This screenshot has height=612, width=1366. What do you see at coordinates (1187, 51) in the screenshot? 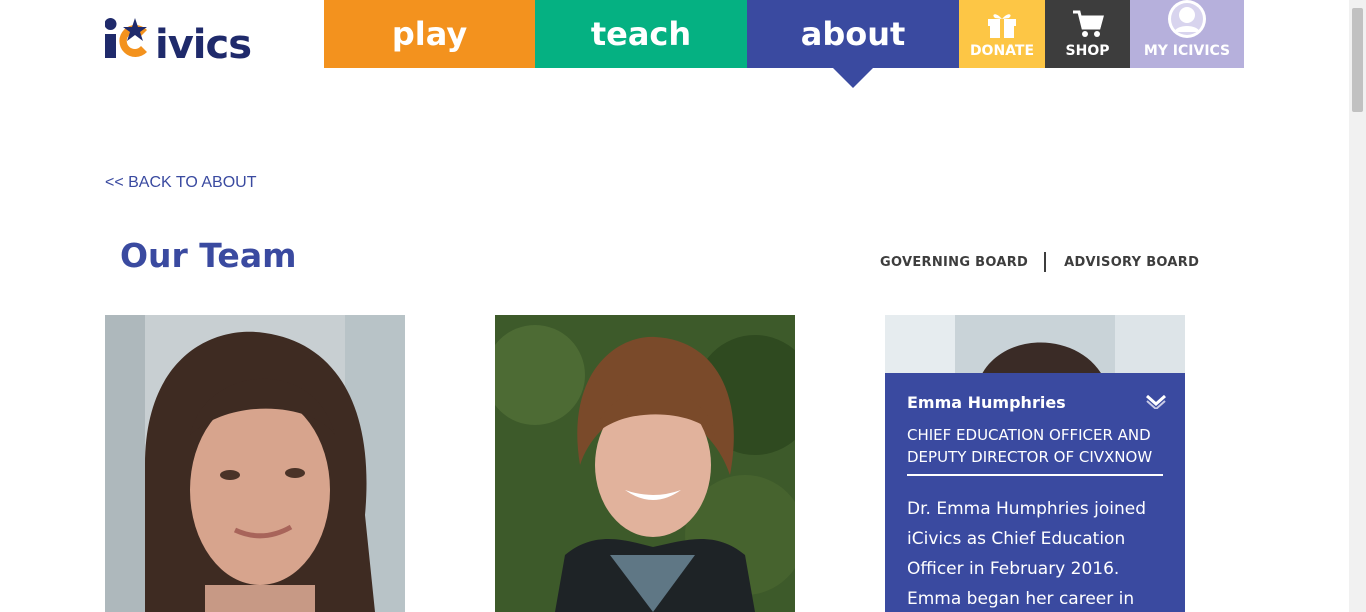
I see `nav-my-icivics-label: MY ICIVICS` at bounding box center [1187, 51].